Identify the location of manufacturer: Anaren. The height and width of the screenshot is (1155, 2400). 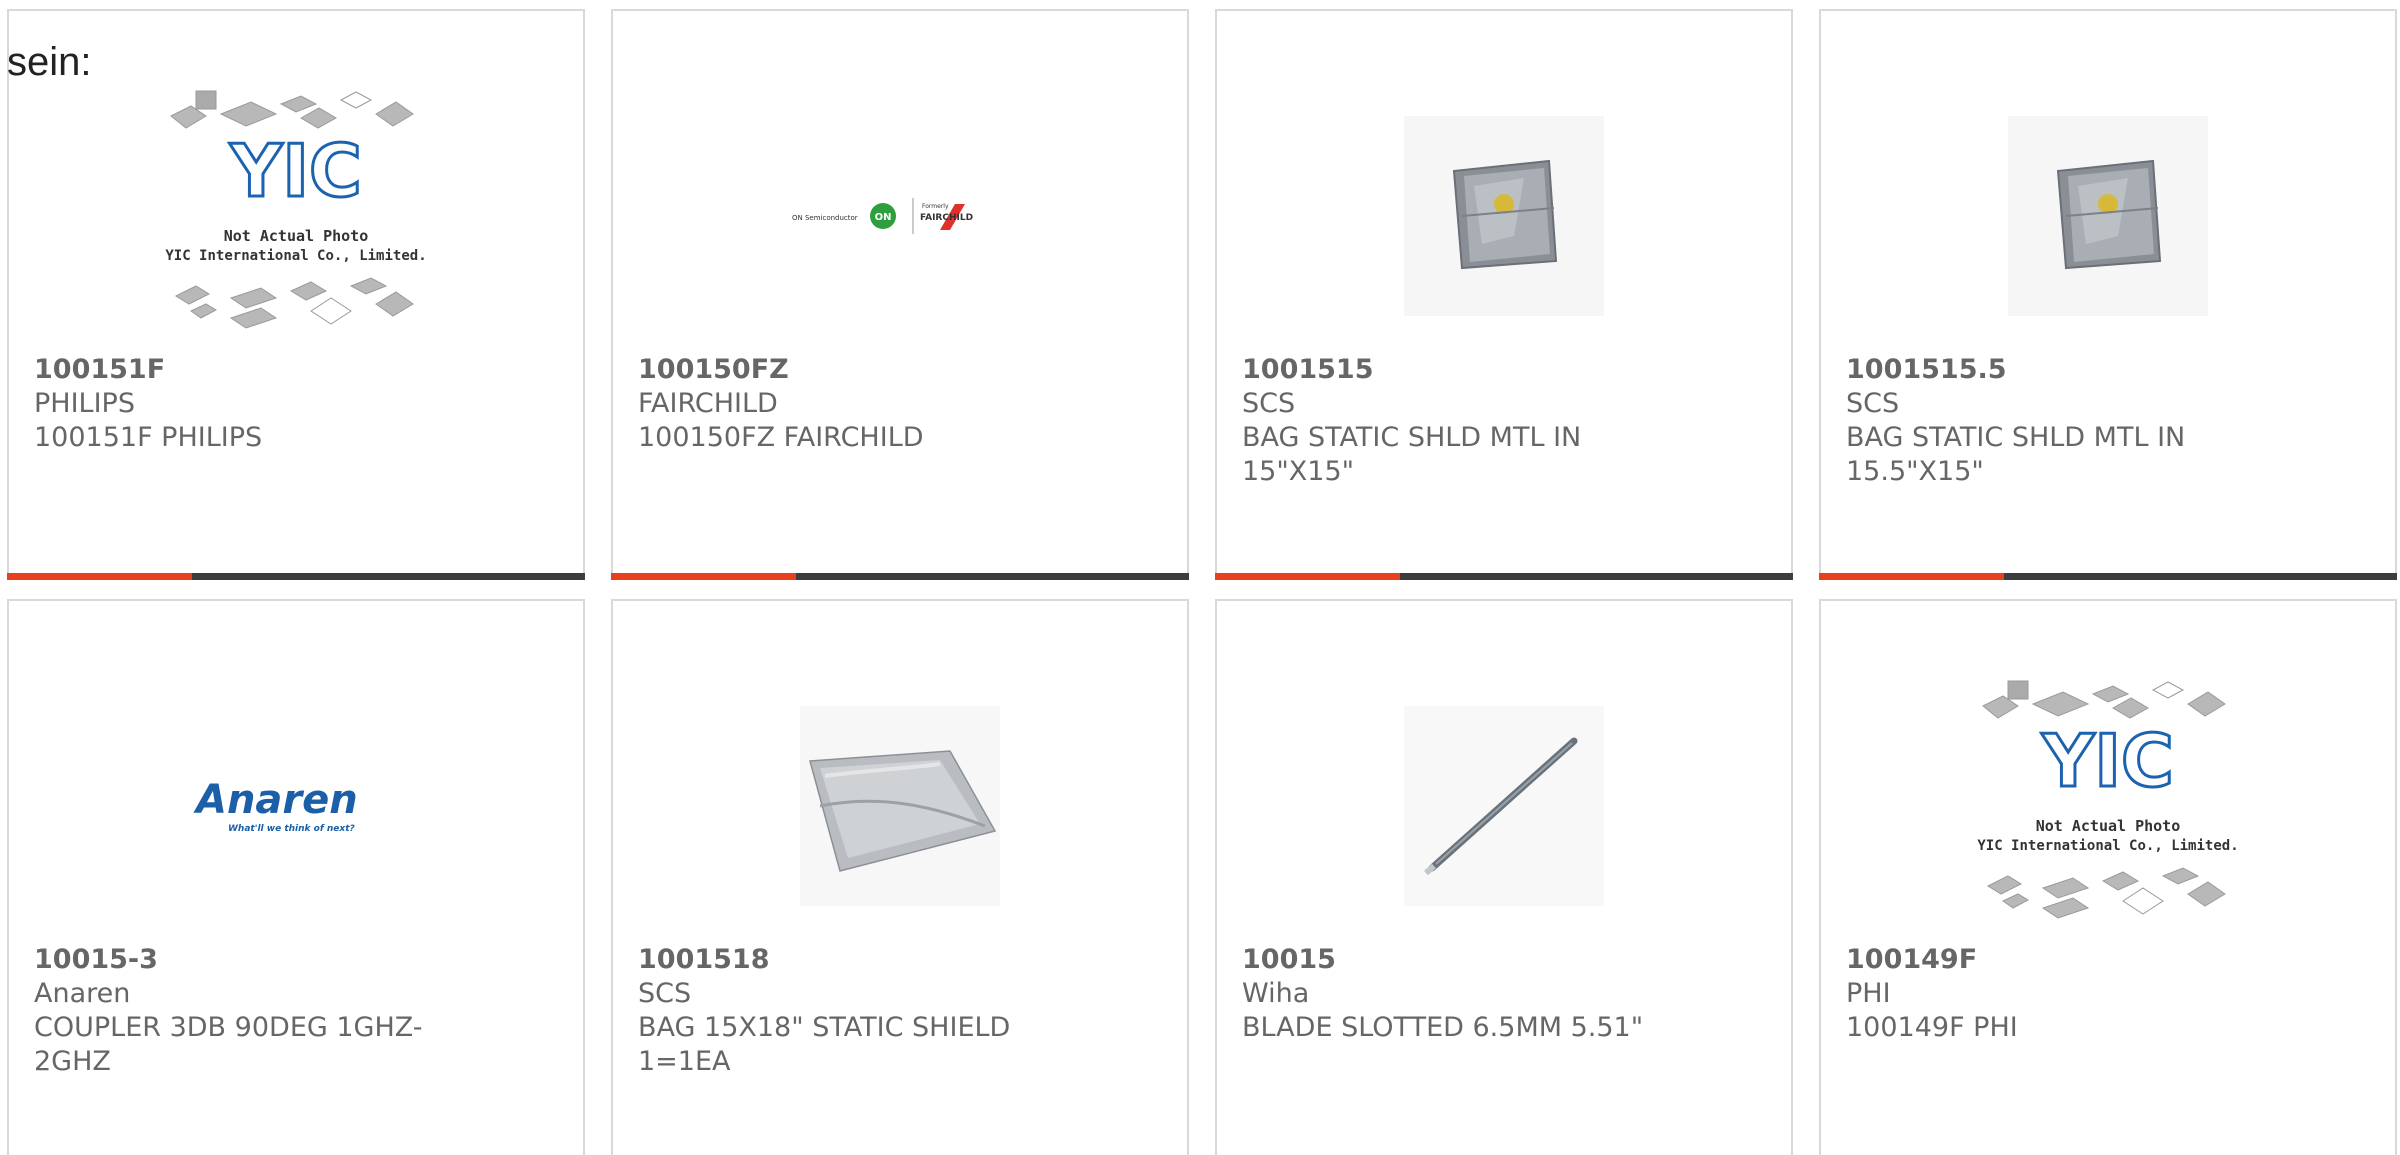
(82, 993).